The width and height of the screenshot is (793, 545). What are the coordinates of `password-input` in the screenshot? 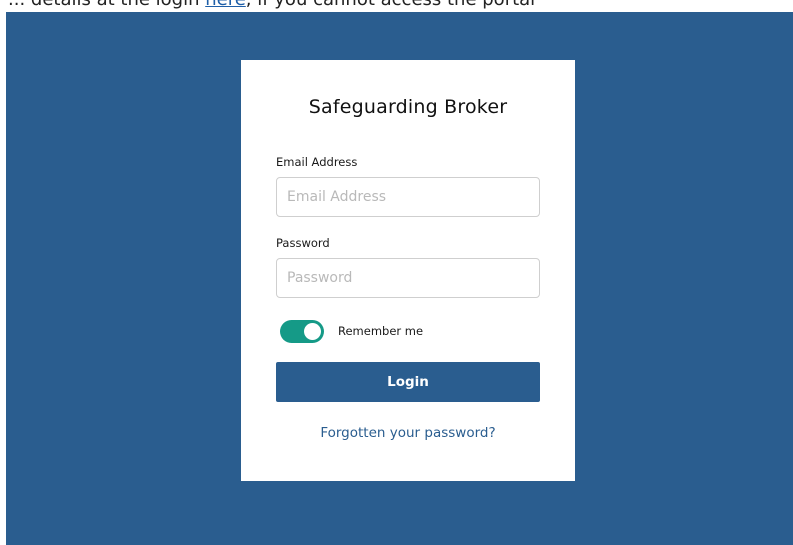 It's located at (408, 278).